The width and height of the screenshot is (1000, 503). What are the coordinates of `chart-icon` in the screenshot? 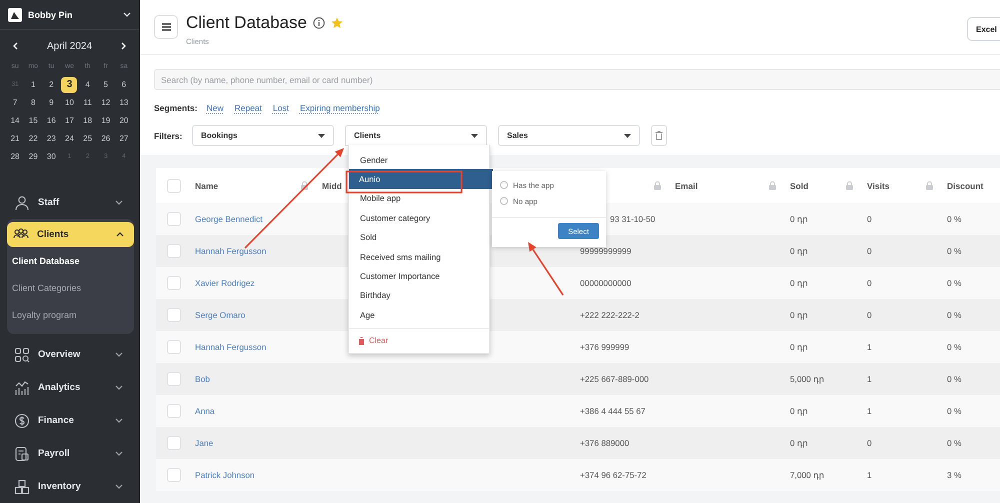 It's located at (22, 388).